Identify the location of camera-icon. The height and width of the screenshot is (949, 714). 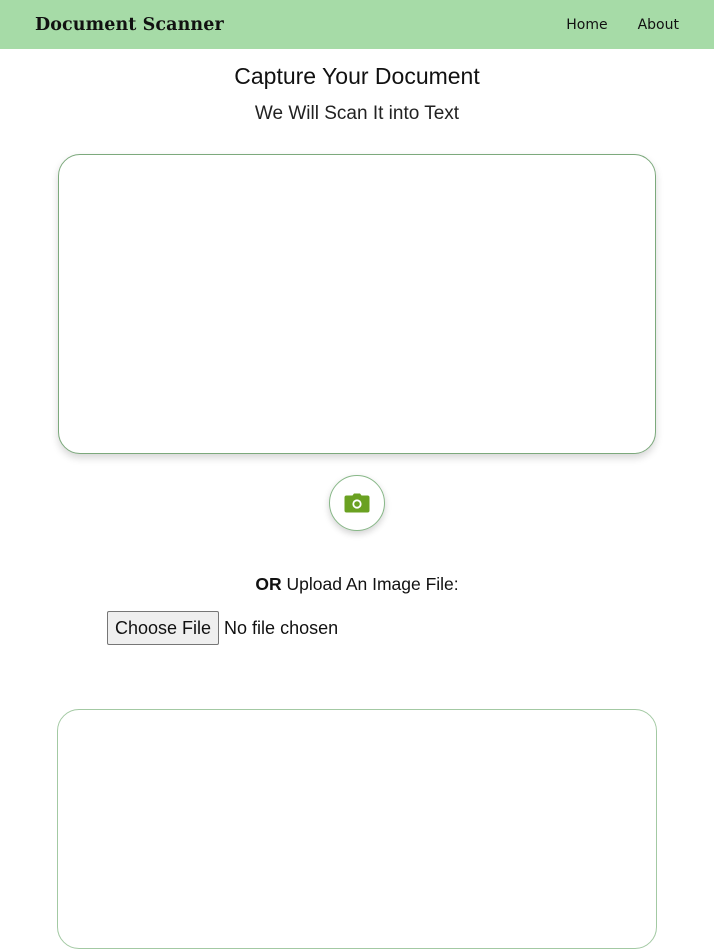
(357, 503).